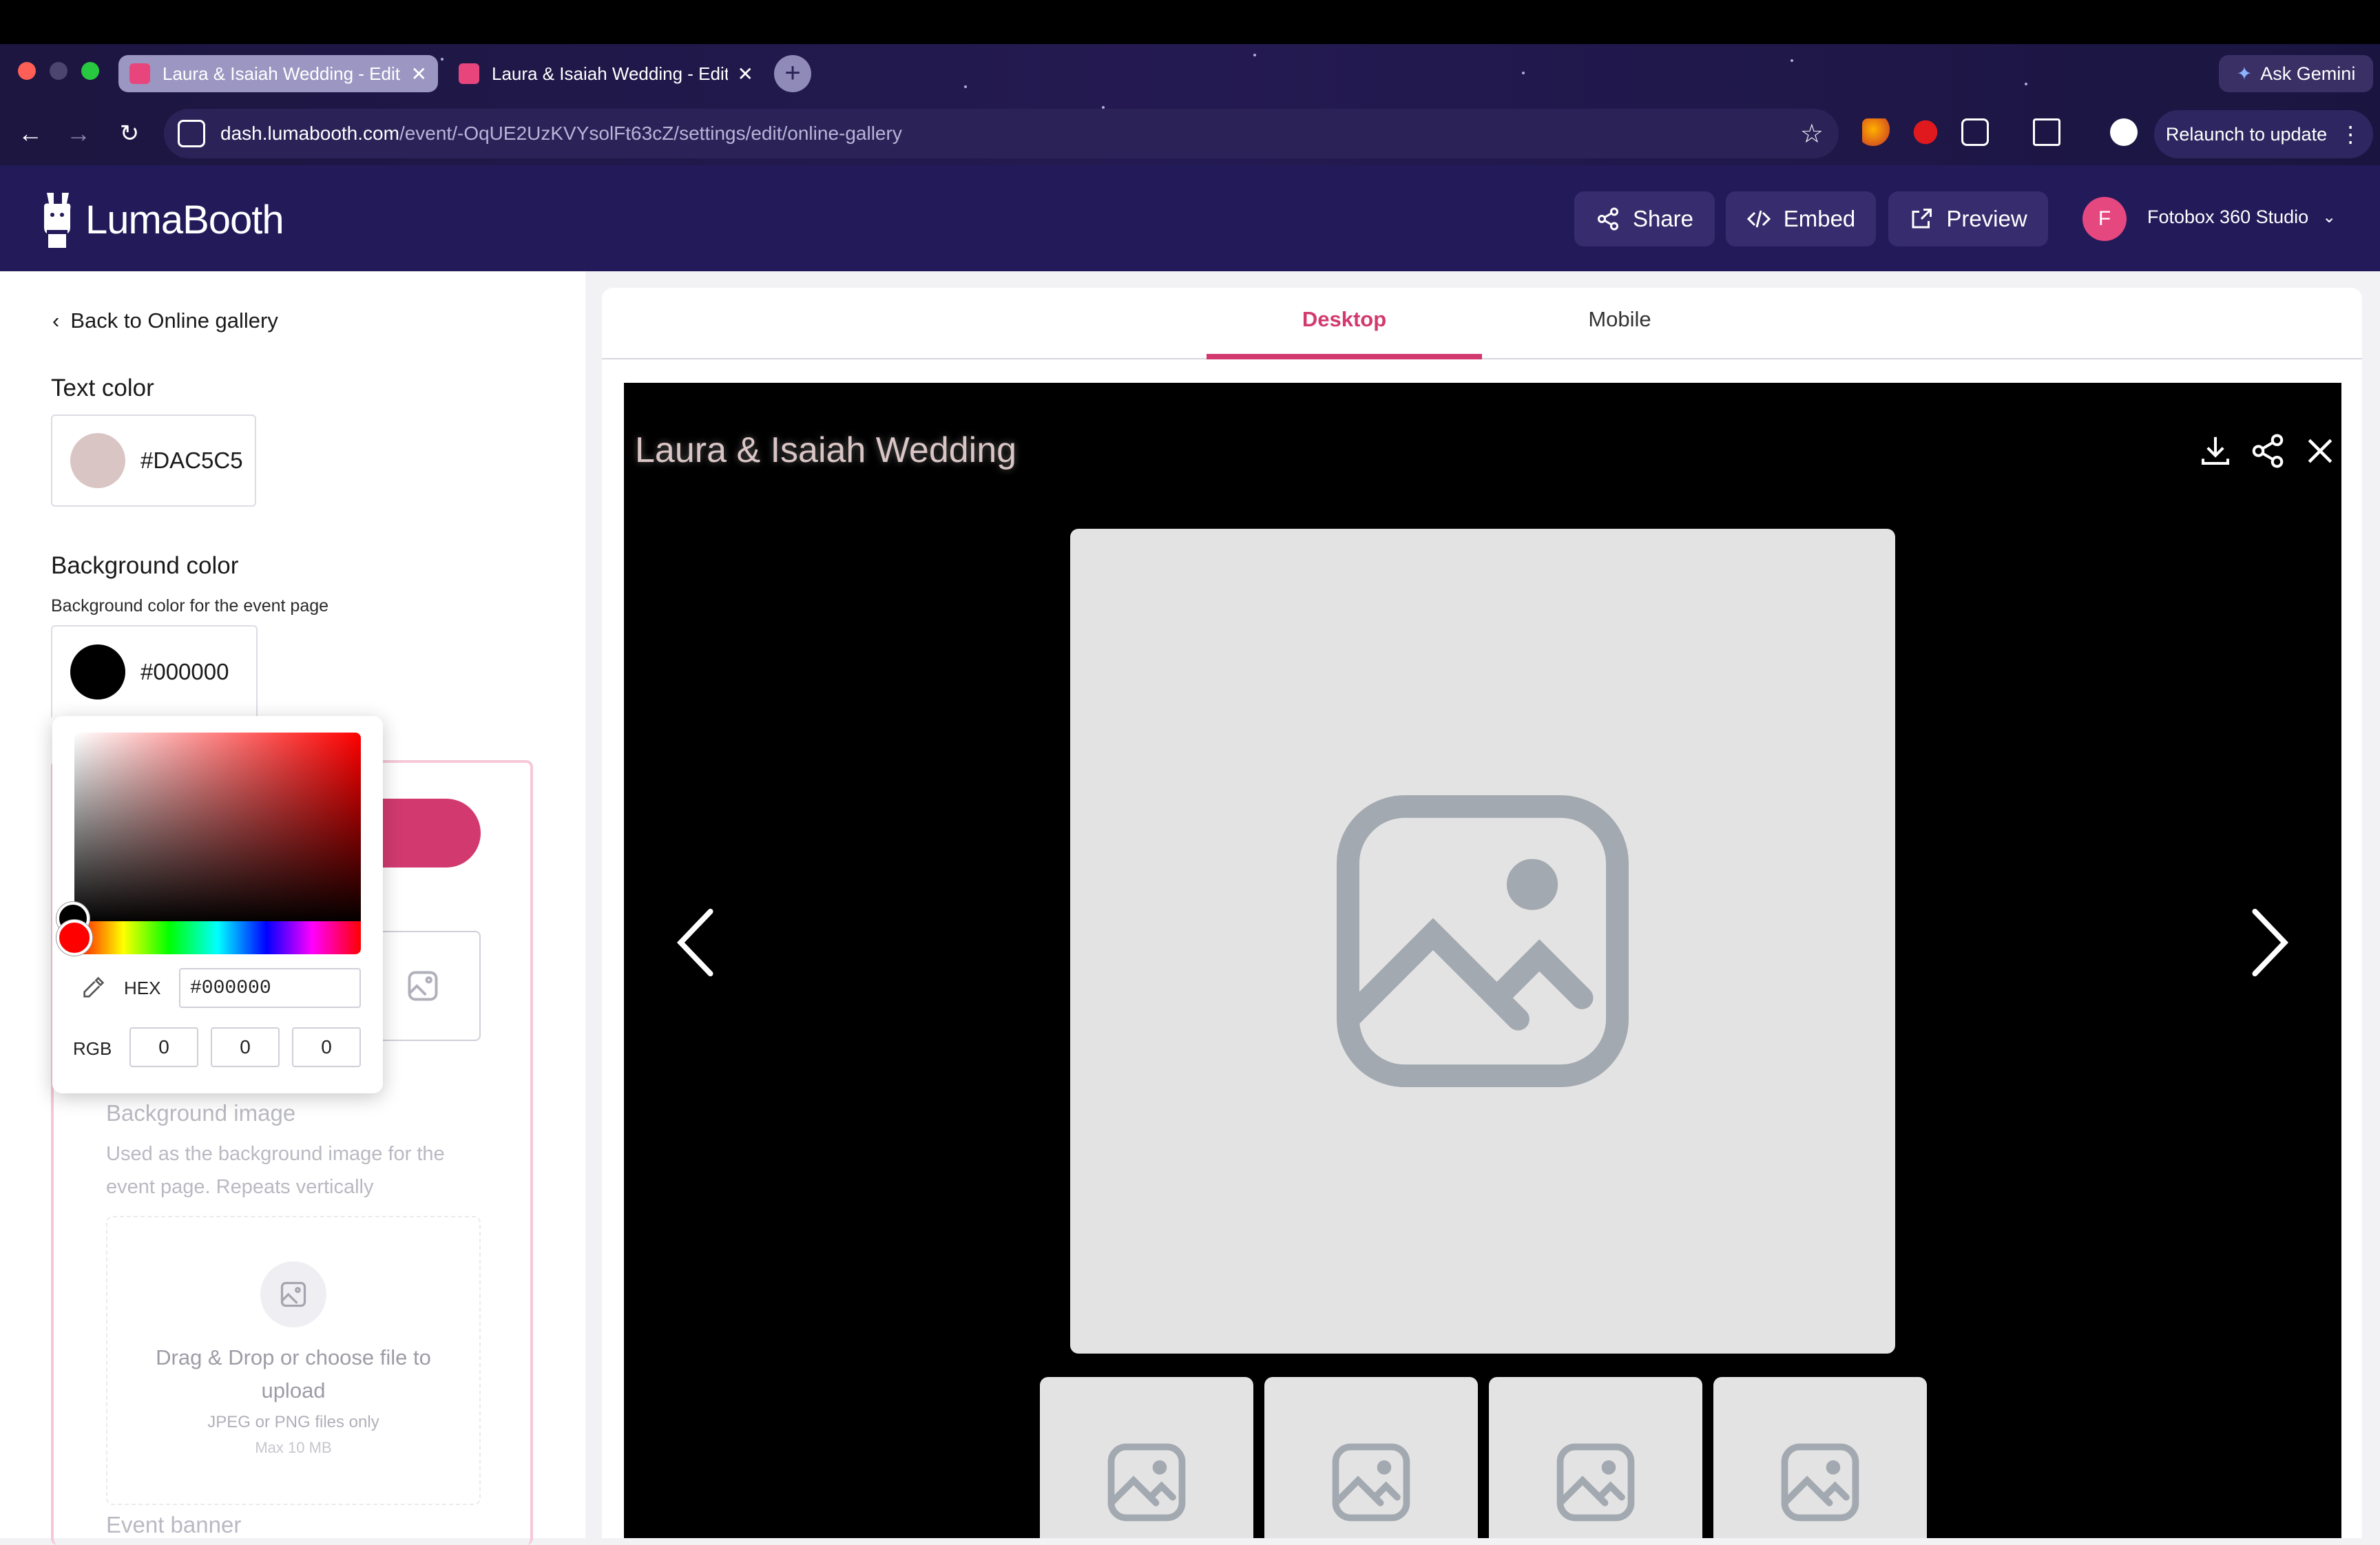 This screenshot has height=1545, width=2380. Describe the element at coordinates (145, 565) in the screenshot. I see `background-color-label: Background color` at that location.